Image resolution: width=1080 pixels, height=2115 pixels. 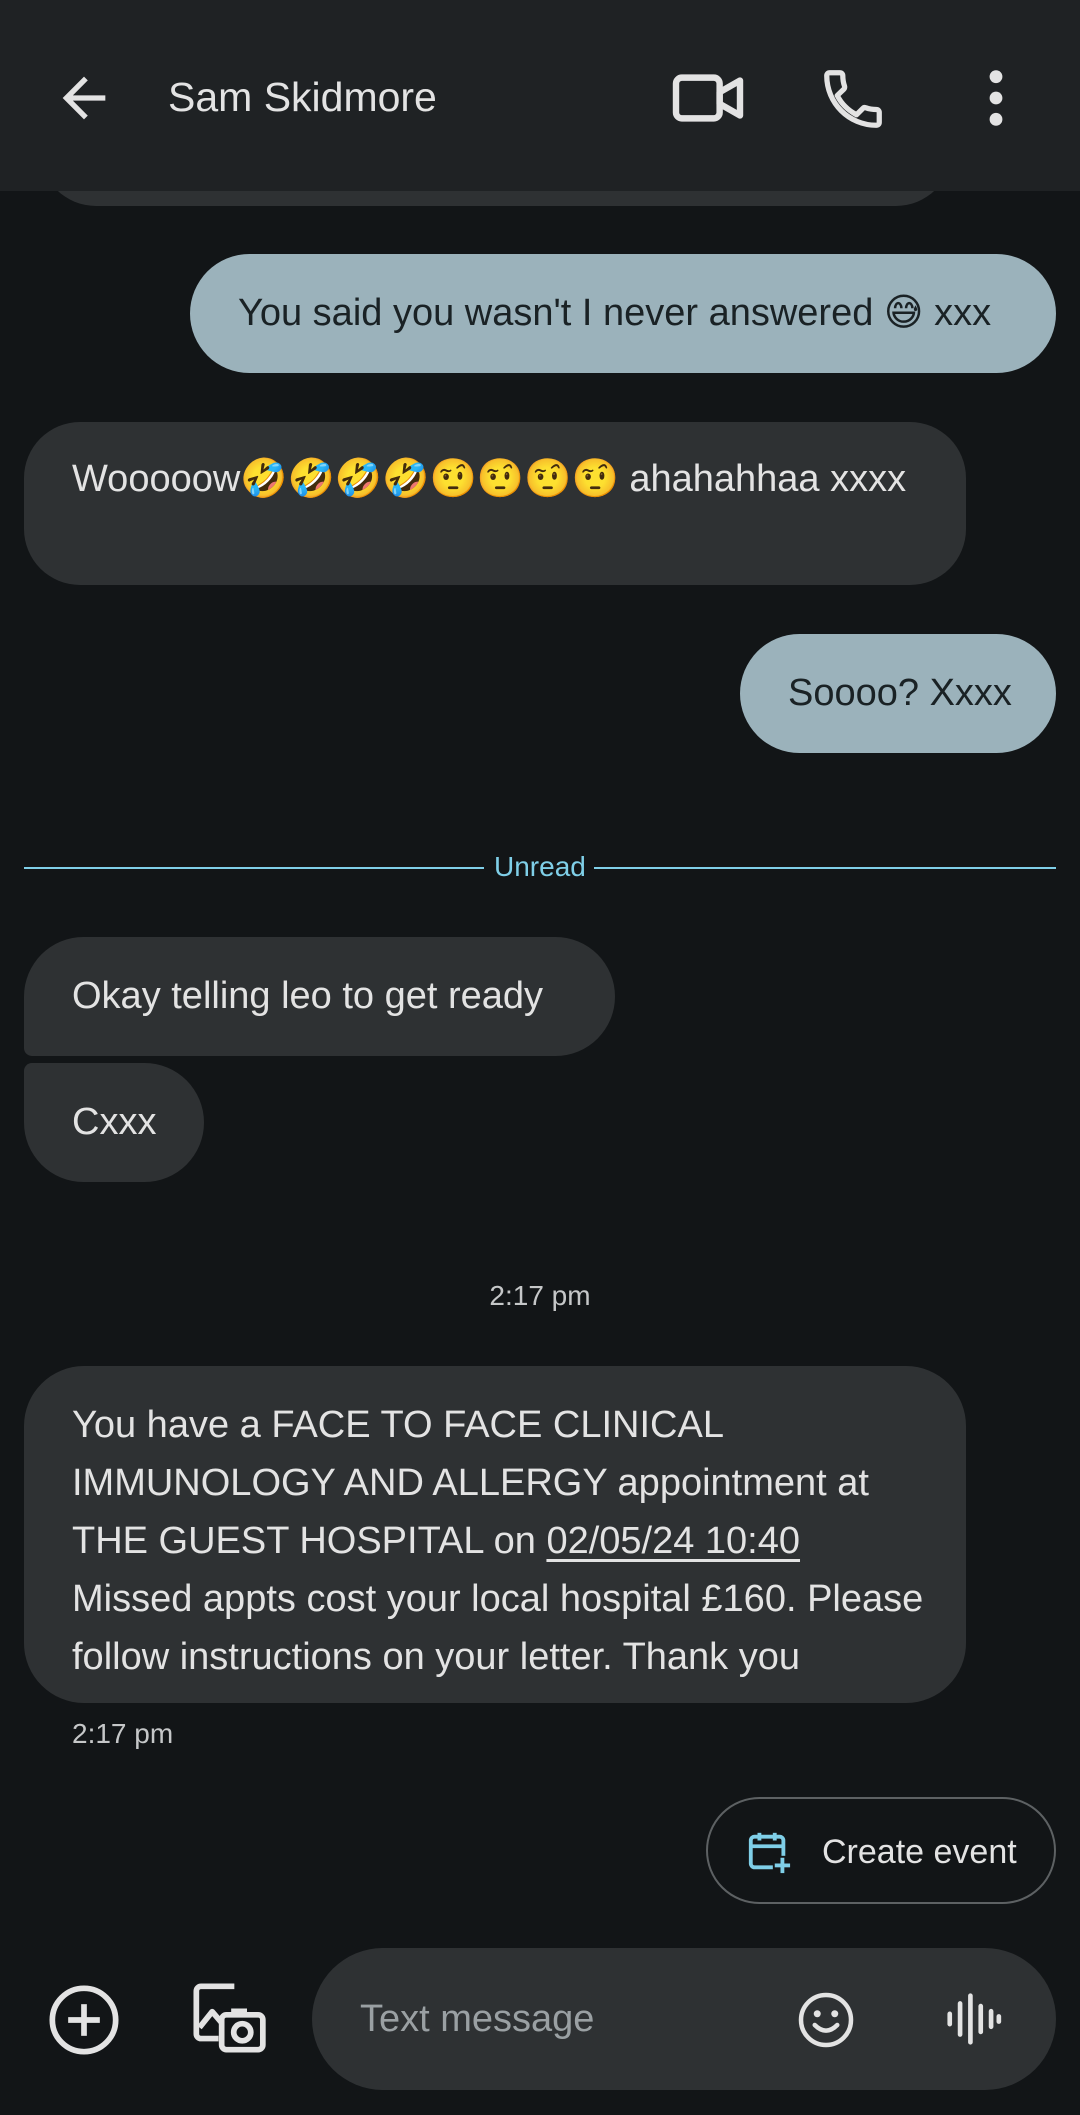 What do you see at coordinates (228, 2018) in the screenshot?
I see `gallery-camera-icon` at bounding box center [228, 2018].